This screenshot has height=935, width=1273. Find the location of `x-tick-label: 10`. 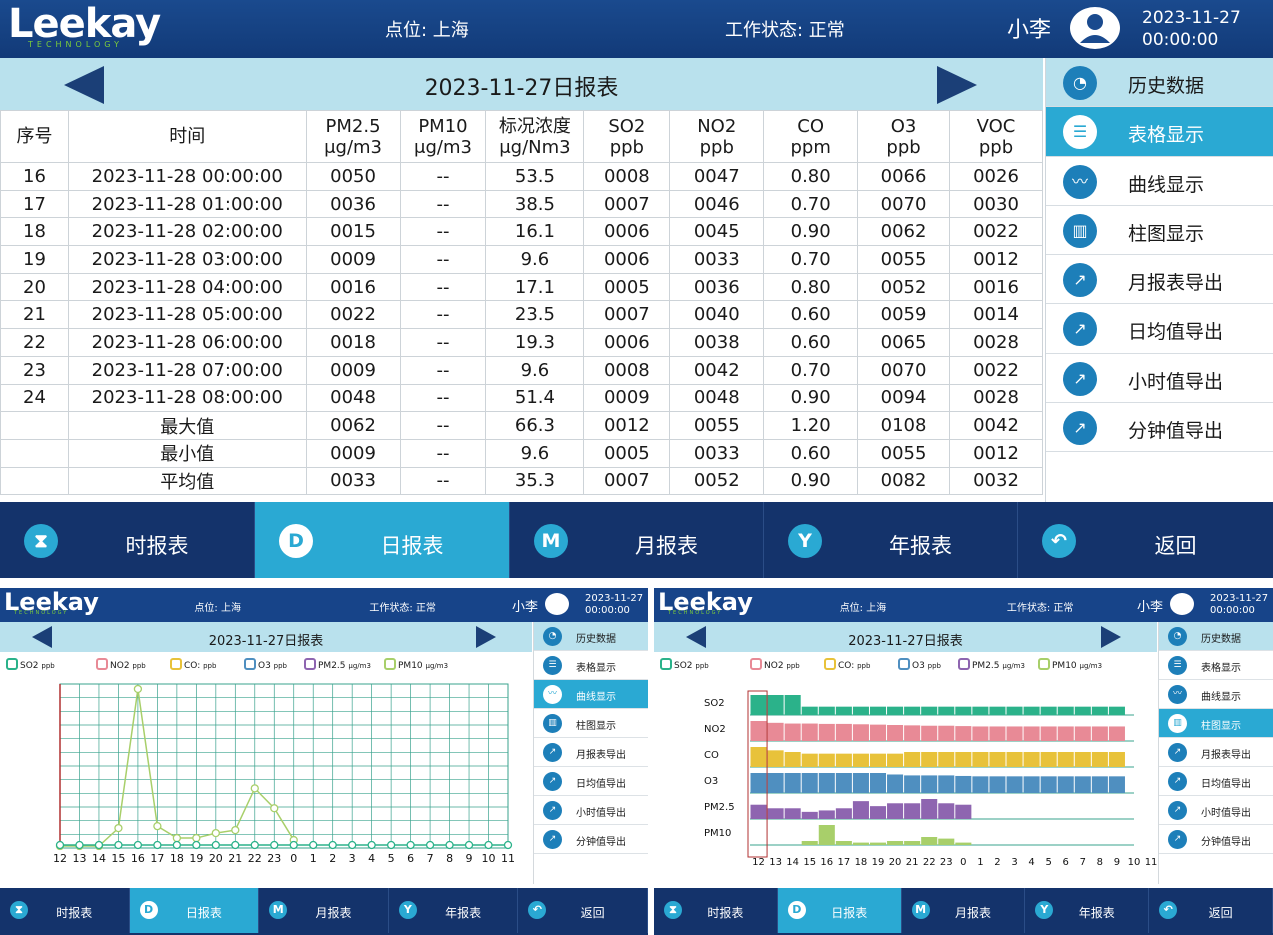

x-tick-label: 10 is located at coordinates (489, 858).